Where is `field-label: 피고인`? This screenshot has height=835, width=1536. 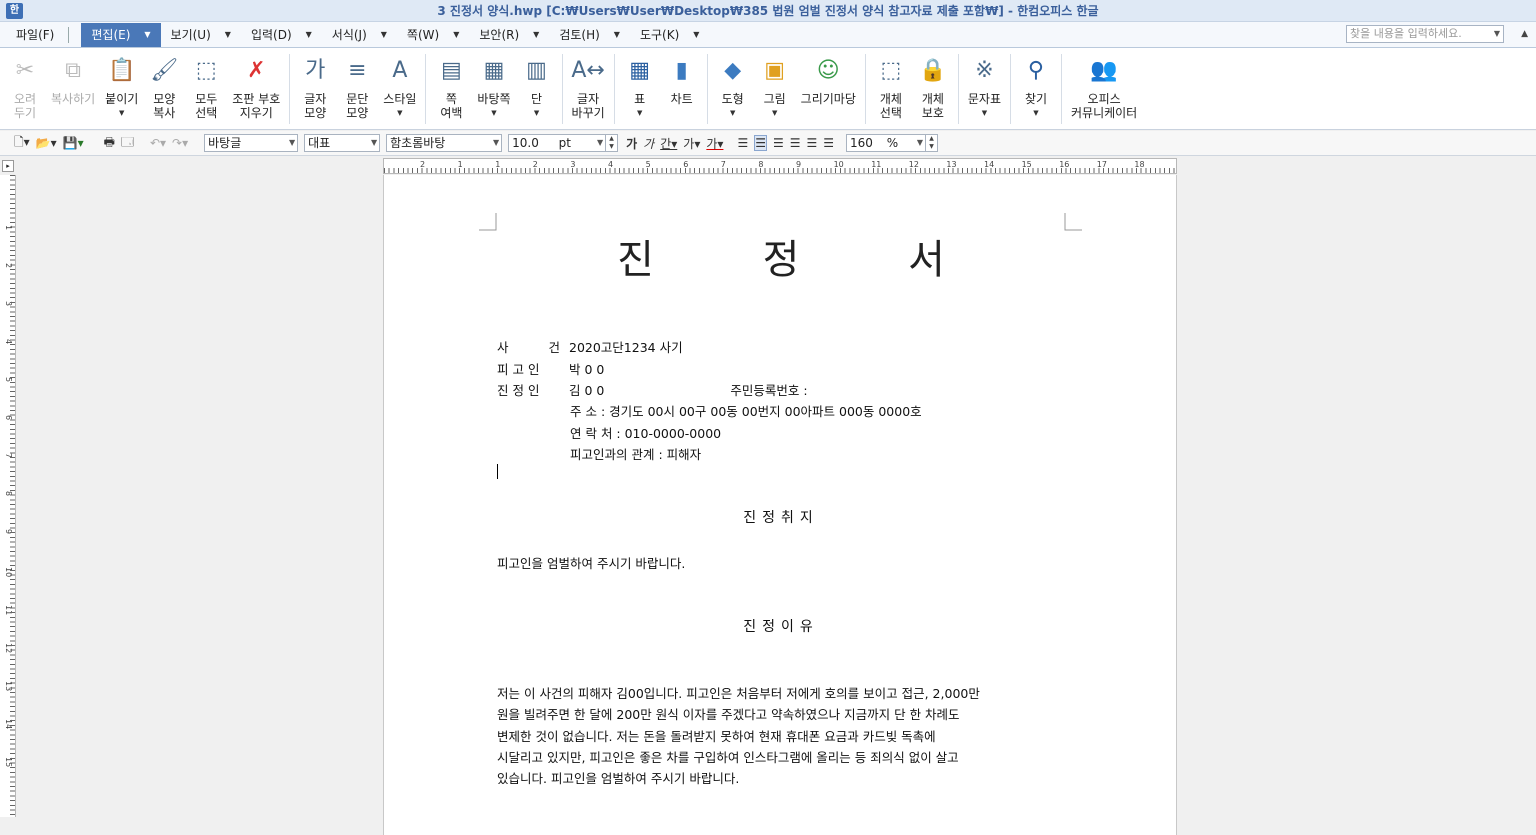
field-label: 피고인 is located at coordinates (520, 369).